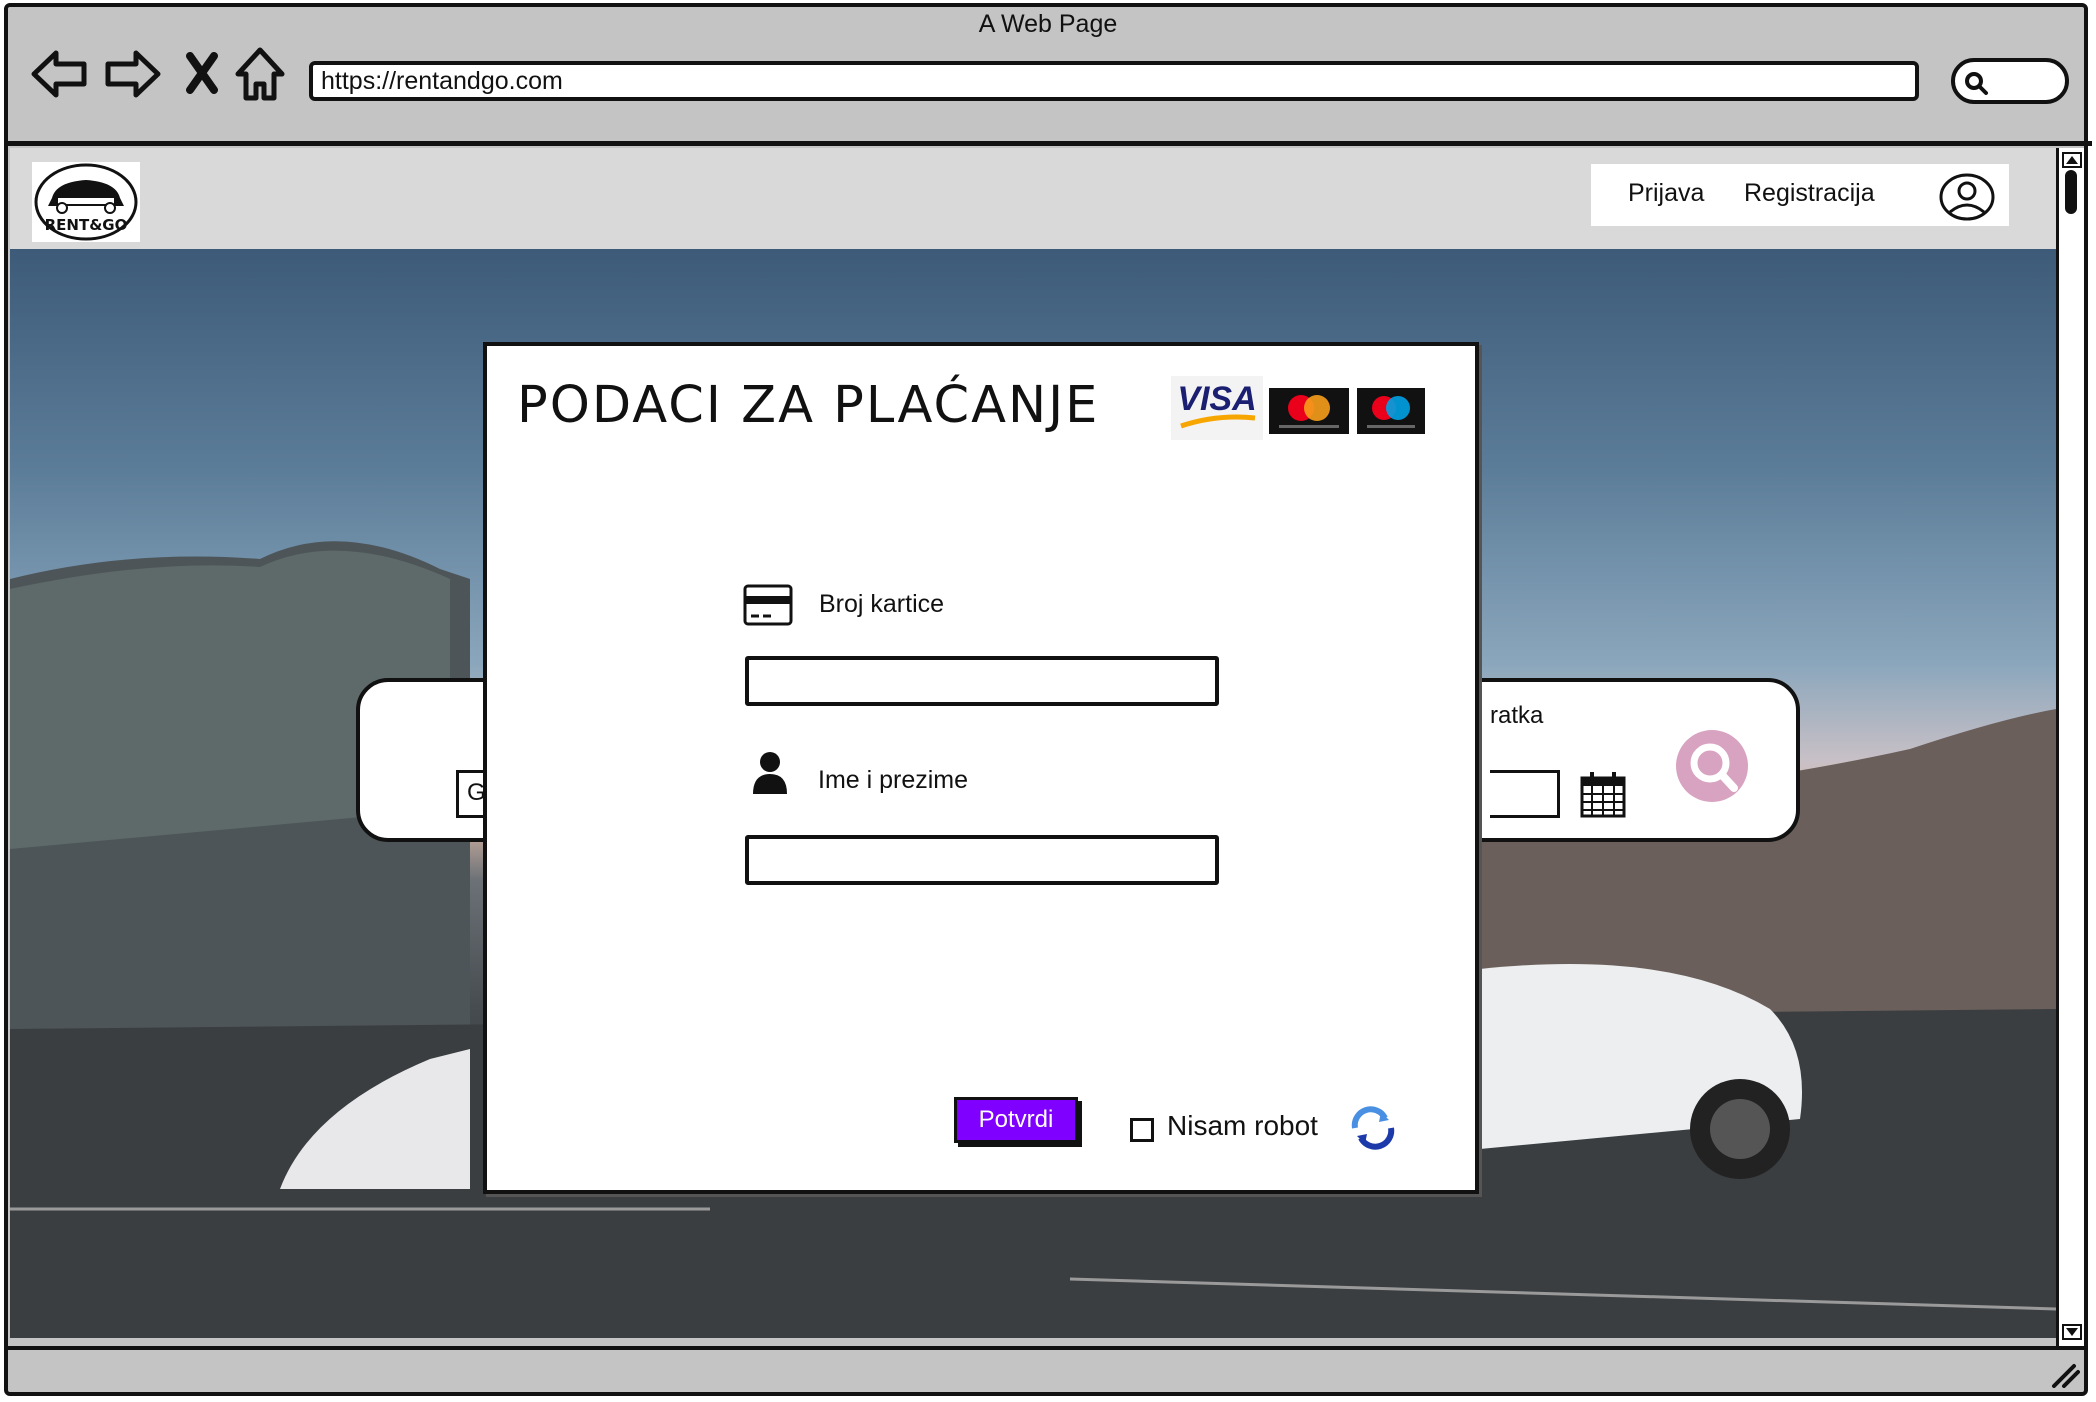 The width and height of the screenshot is (2096, 1402). I want to click on search-icon, so click(1976, 83).